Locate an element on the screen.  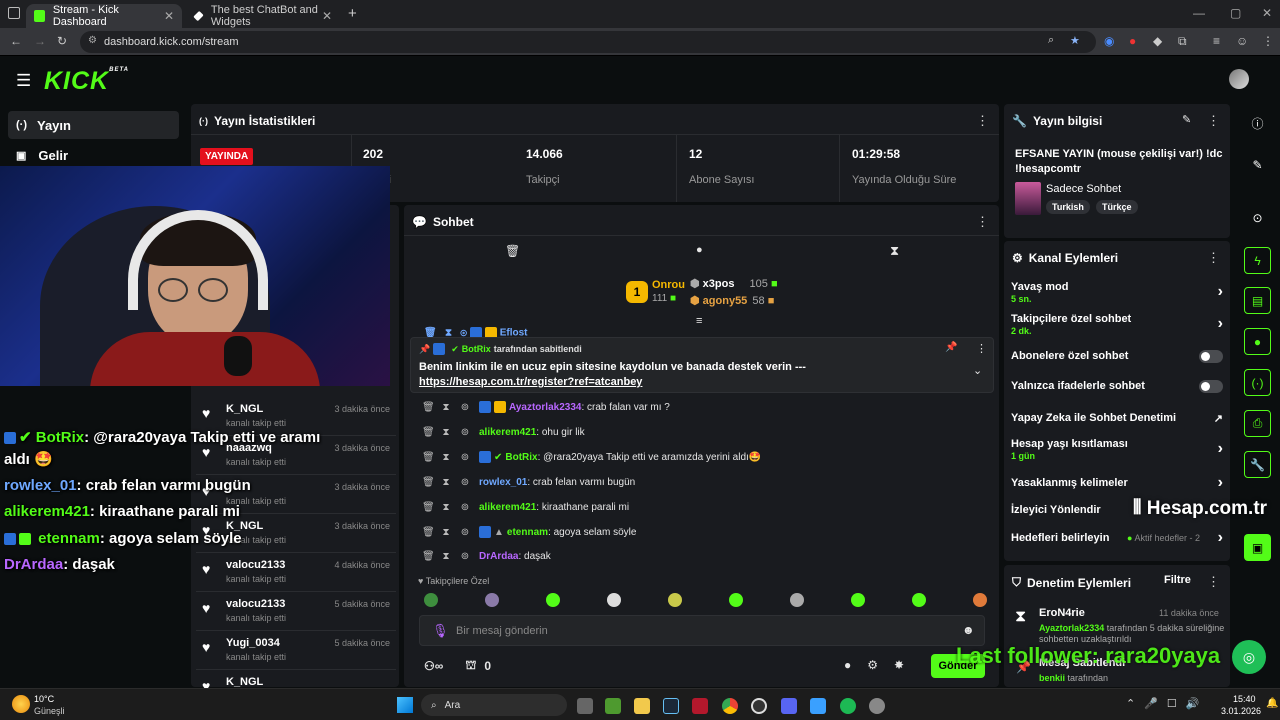
external-link-icon: ↗ is located at coordinates (1218, 418).